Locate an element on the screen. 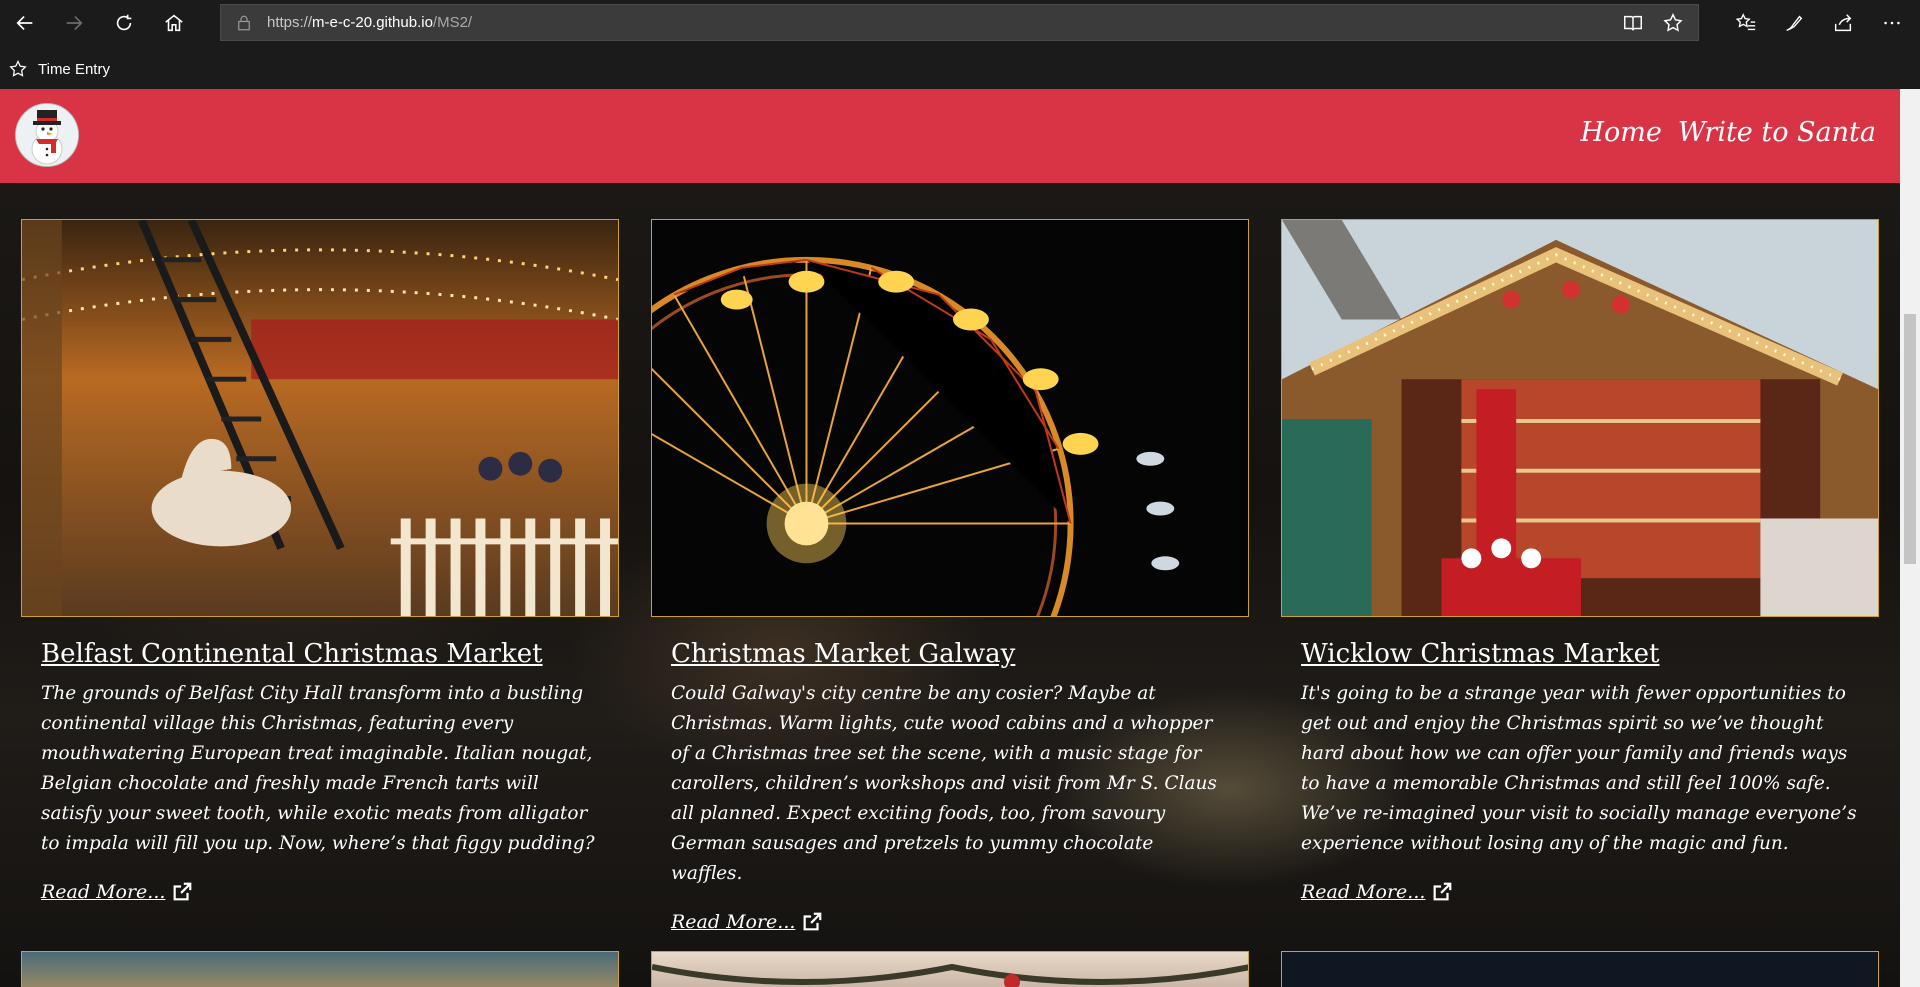 This screenshot has height=987, width=1920. refresh-button is located at coordinates (124, 23).